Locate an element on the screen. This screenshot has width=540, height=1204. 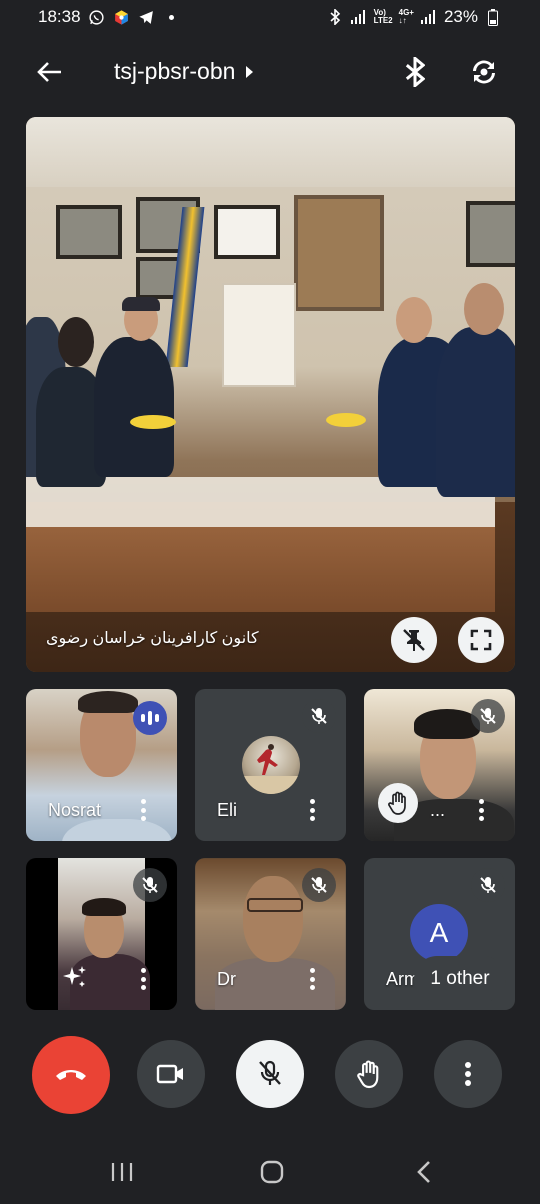
switch-camera-button is located at coordinates (484, 72).